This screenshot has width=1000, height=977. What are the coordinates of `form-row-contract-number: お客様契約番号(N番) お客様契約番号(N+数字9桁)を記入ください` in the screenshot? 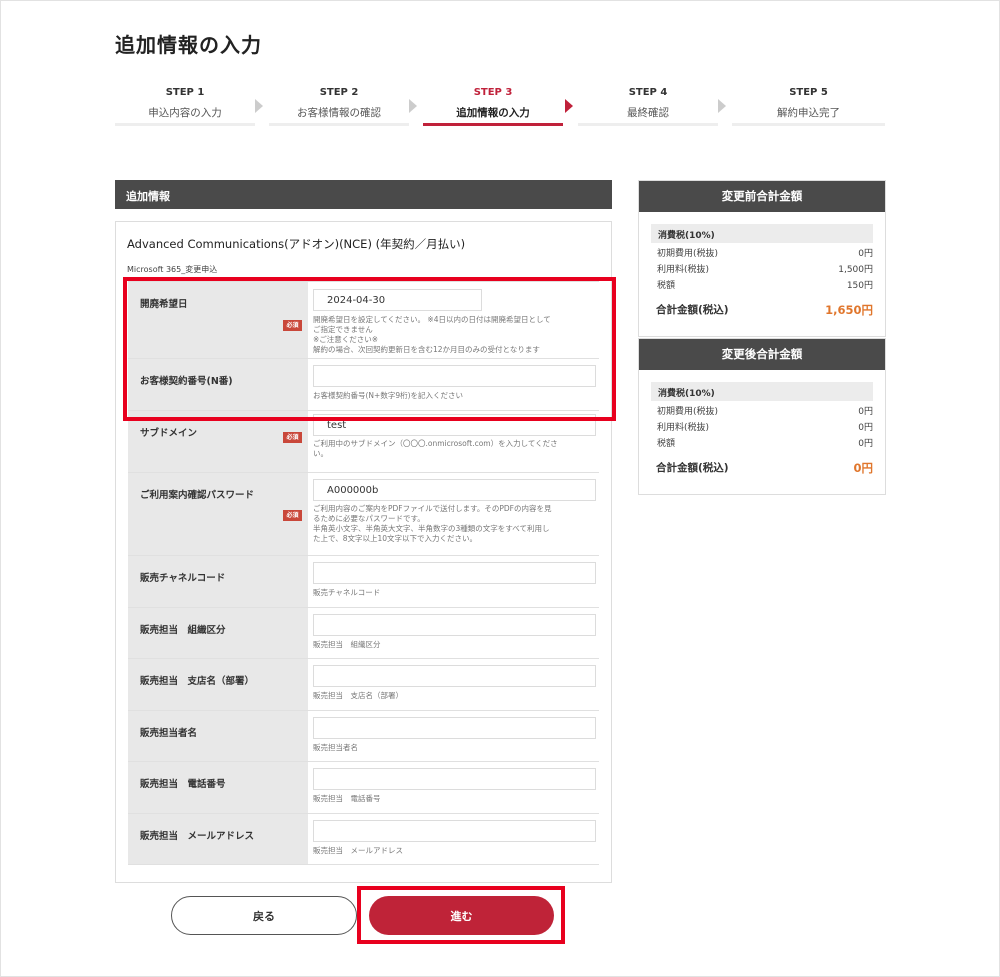 It's located at (363, 385).